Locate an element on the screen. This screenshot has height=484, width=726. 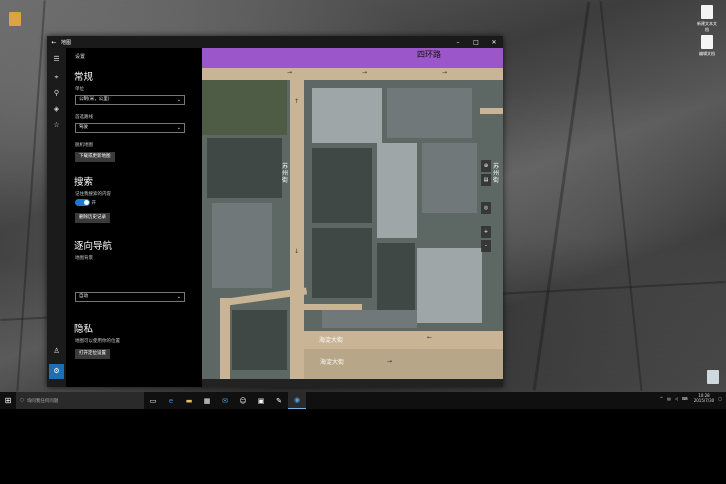
account-icon: ♙ is located at coordinates (56, 351).